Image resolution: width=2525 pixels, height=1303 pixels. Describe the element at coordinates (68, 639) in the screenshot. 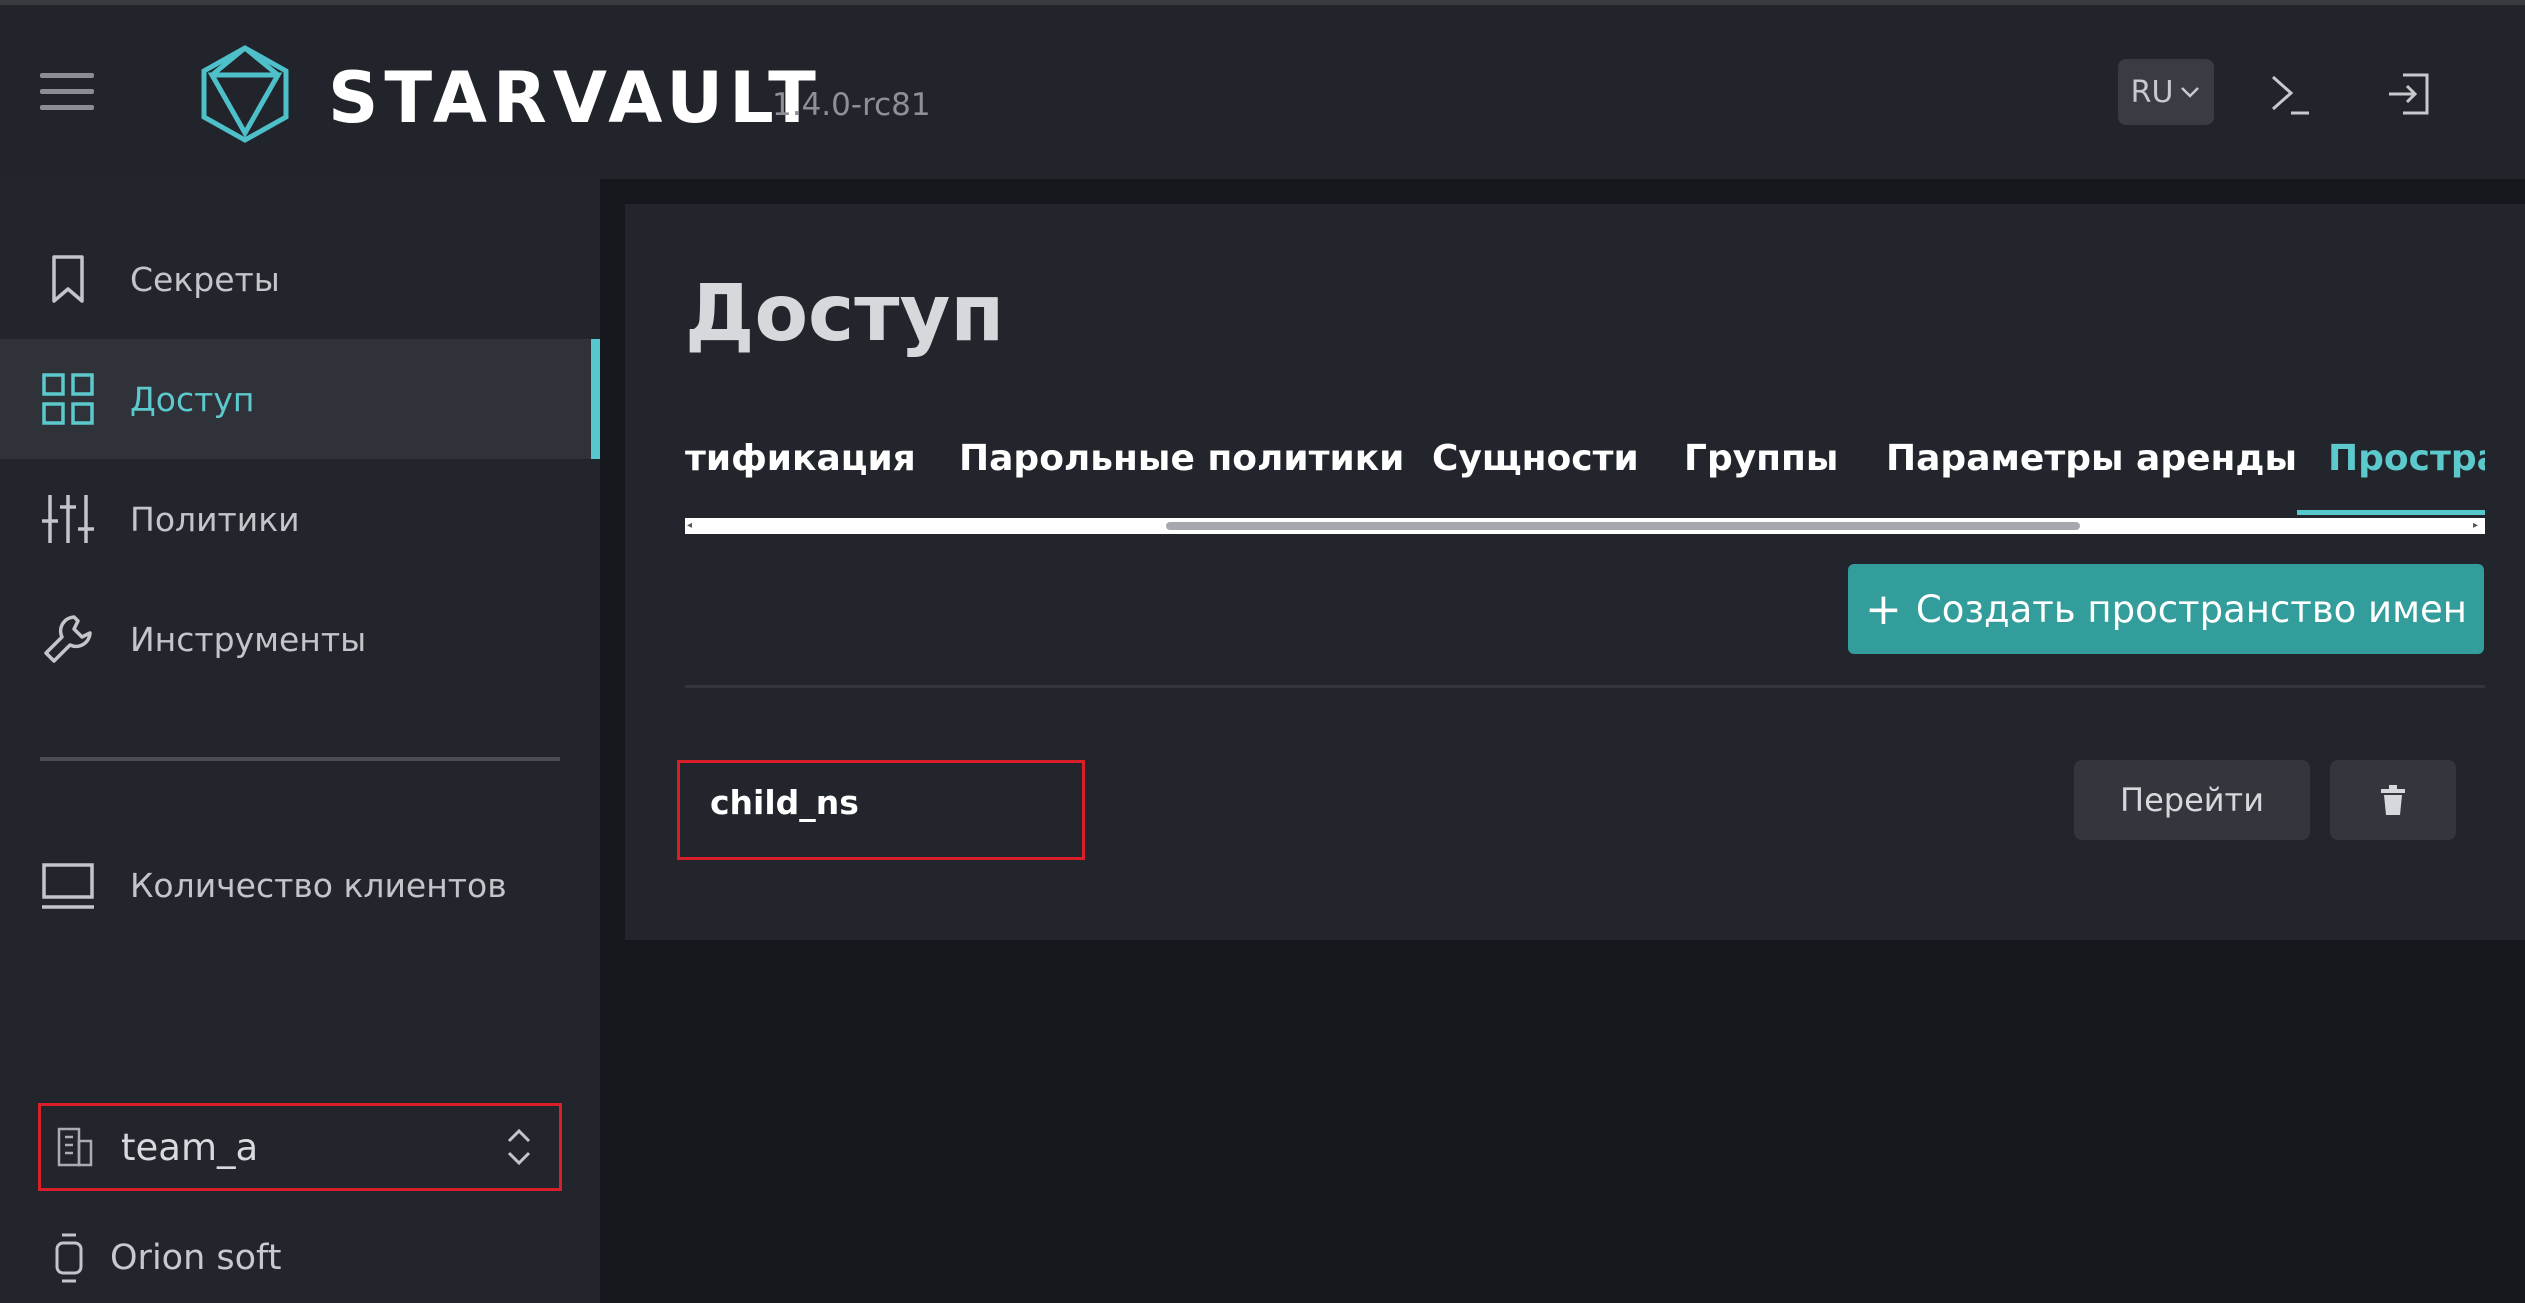

I see `wrench-icon` at that location.